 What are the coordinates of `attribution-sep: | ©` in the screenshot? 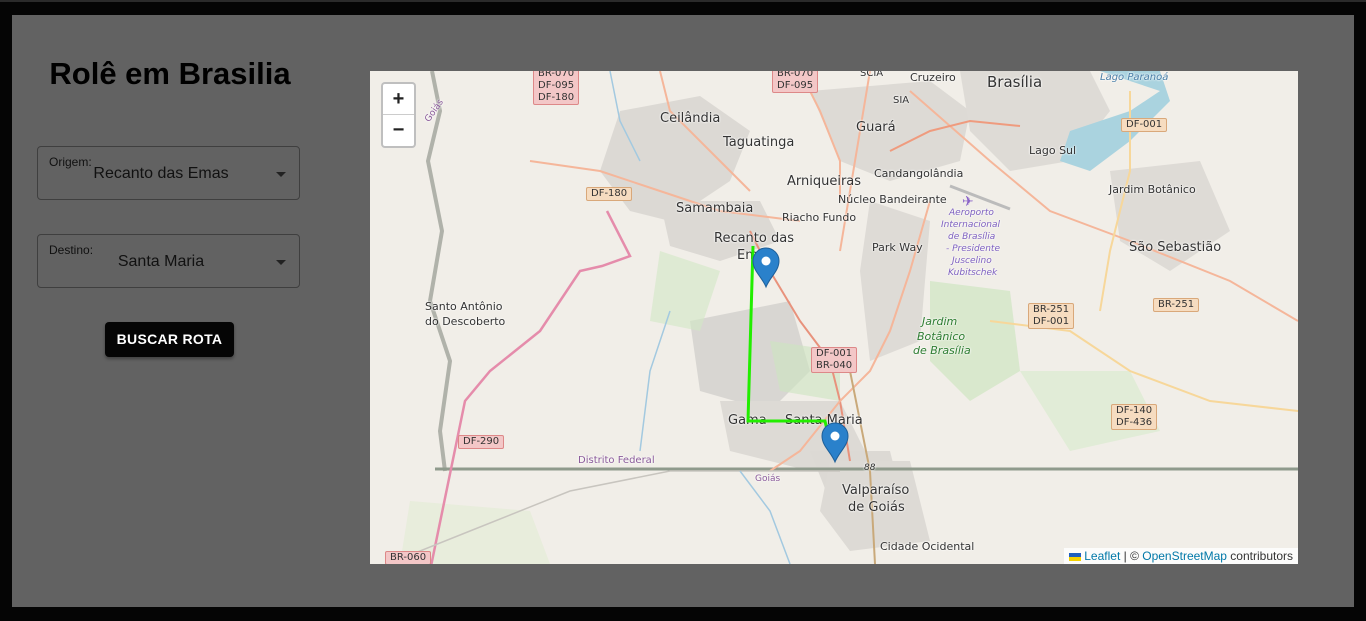 It's located at (1131, 556).